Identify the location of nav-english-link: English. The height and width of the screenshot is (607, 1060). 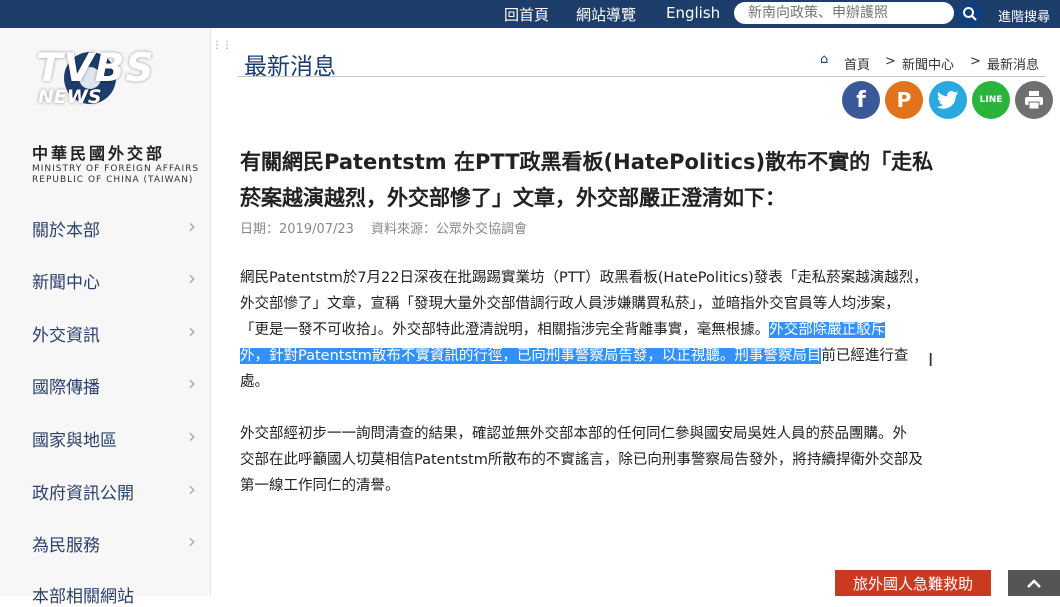
(693, 13).